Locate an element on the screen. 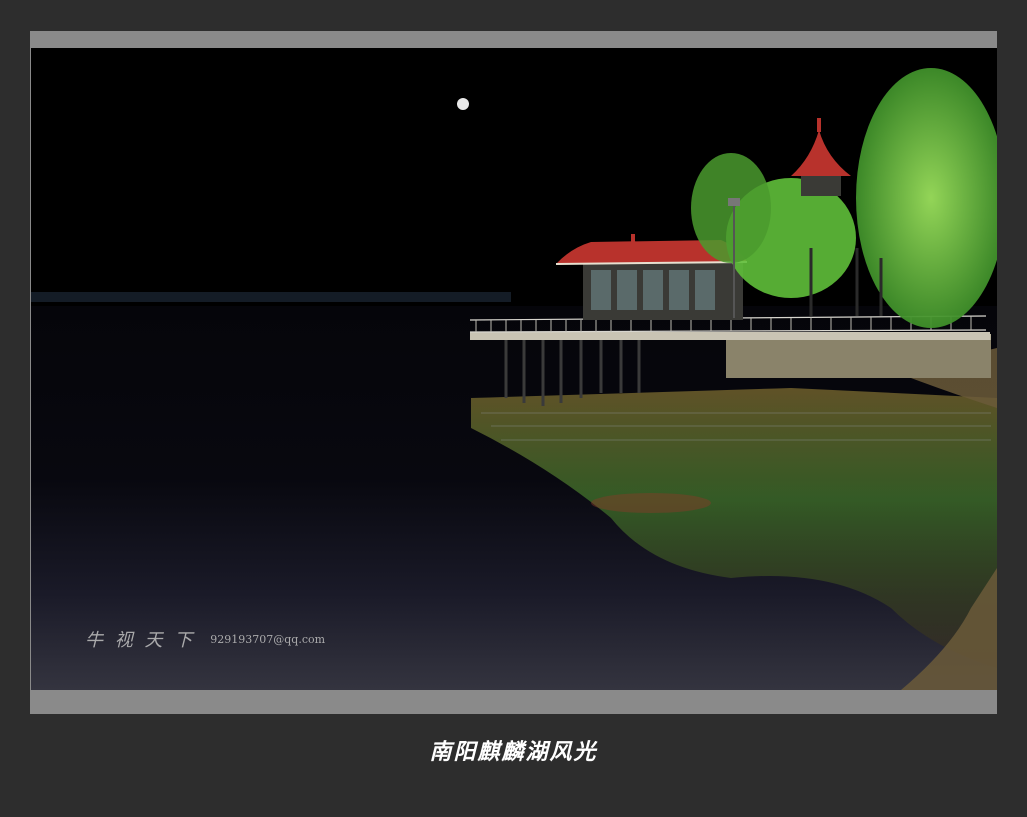  watermark-email: 929193707@qq.com is located at coordinates (268, 639).